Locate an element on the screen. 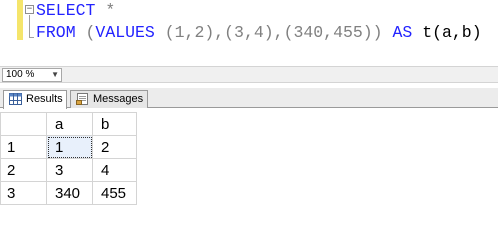 This screenshot has width=498, height=240. editor-status-strip: 100 % ▼ is located at coordinates (249, 74).